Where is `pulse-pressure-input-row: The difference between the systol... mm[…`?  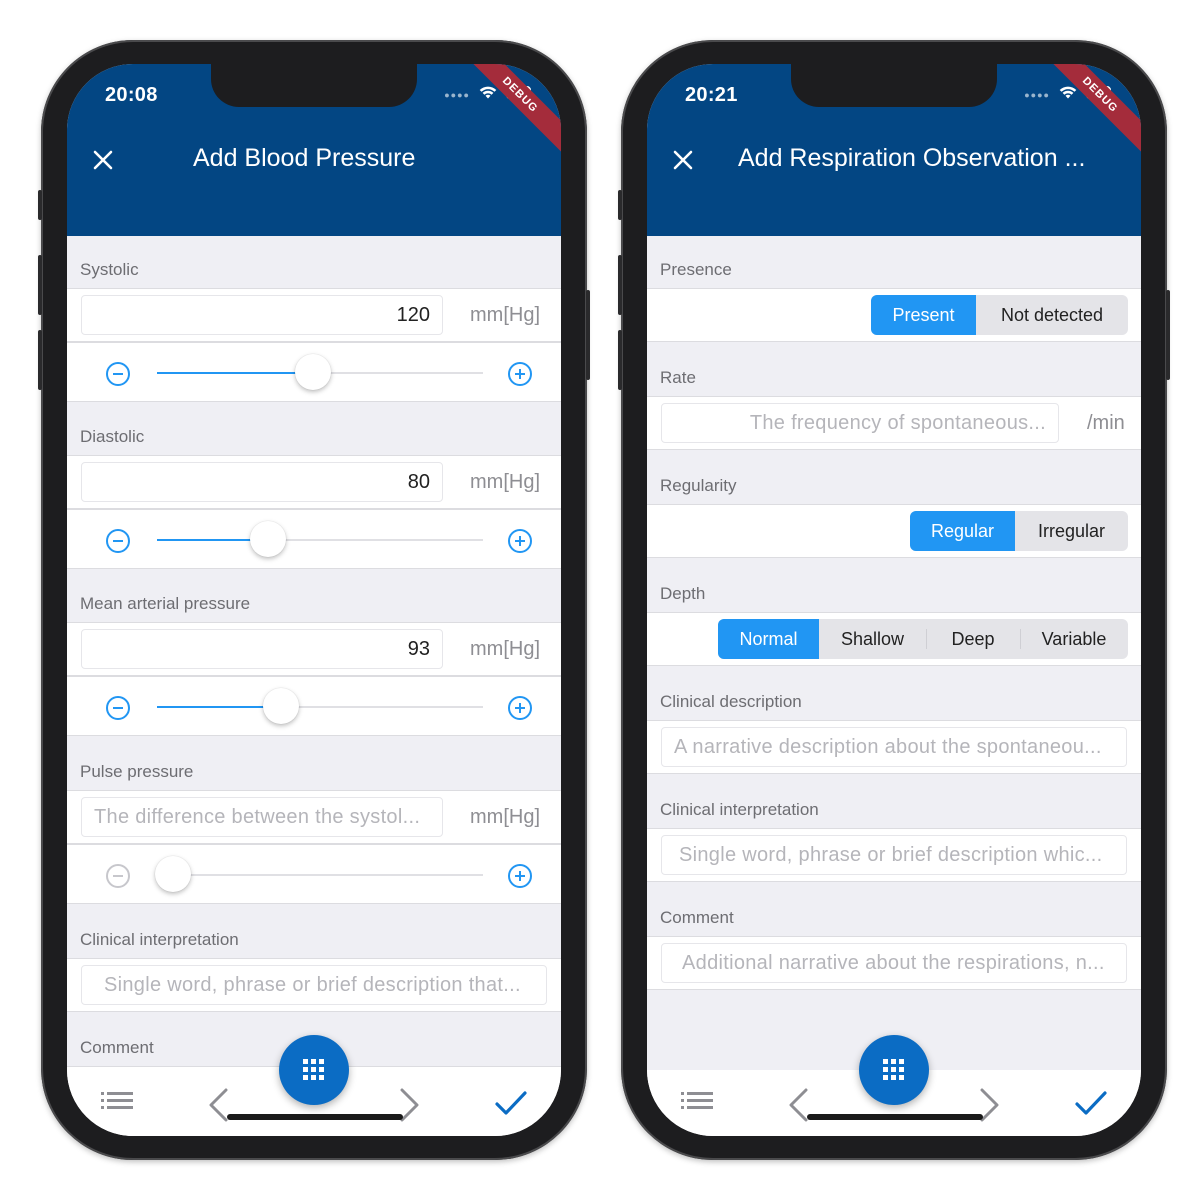
pulse-pressure-input-row: The difference between the systol... mm[… is located at coordinates (314, 817).